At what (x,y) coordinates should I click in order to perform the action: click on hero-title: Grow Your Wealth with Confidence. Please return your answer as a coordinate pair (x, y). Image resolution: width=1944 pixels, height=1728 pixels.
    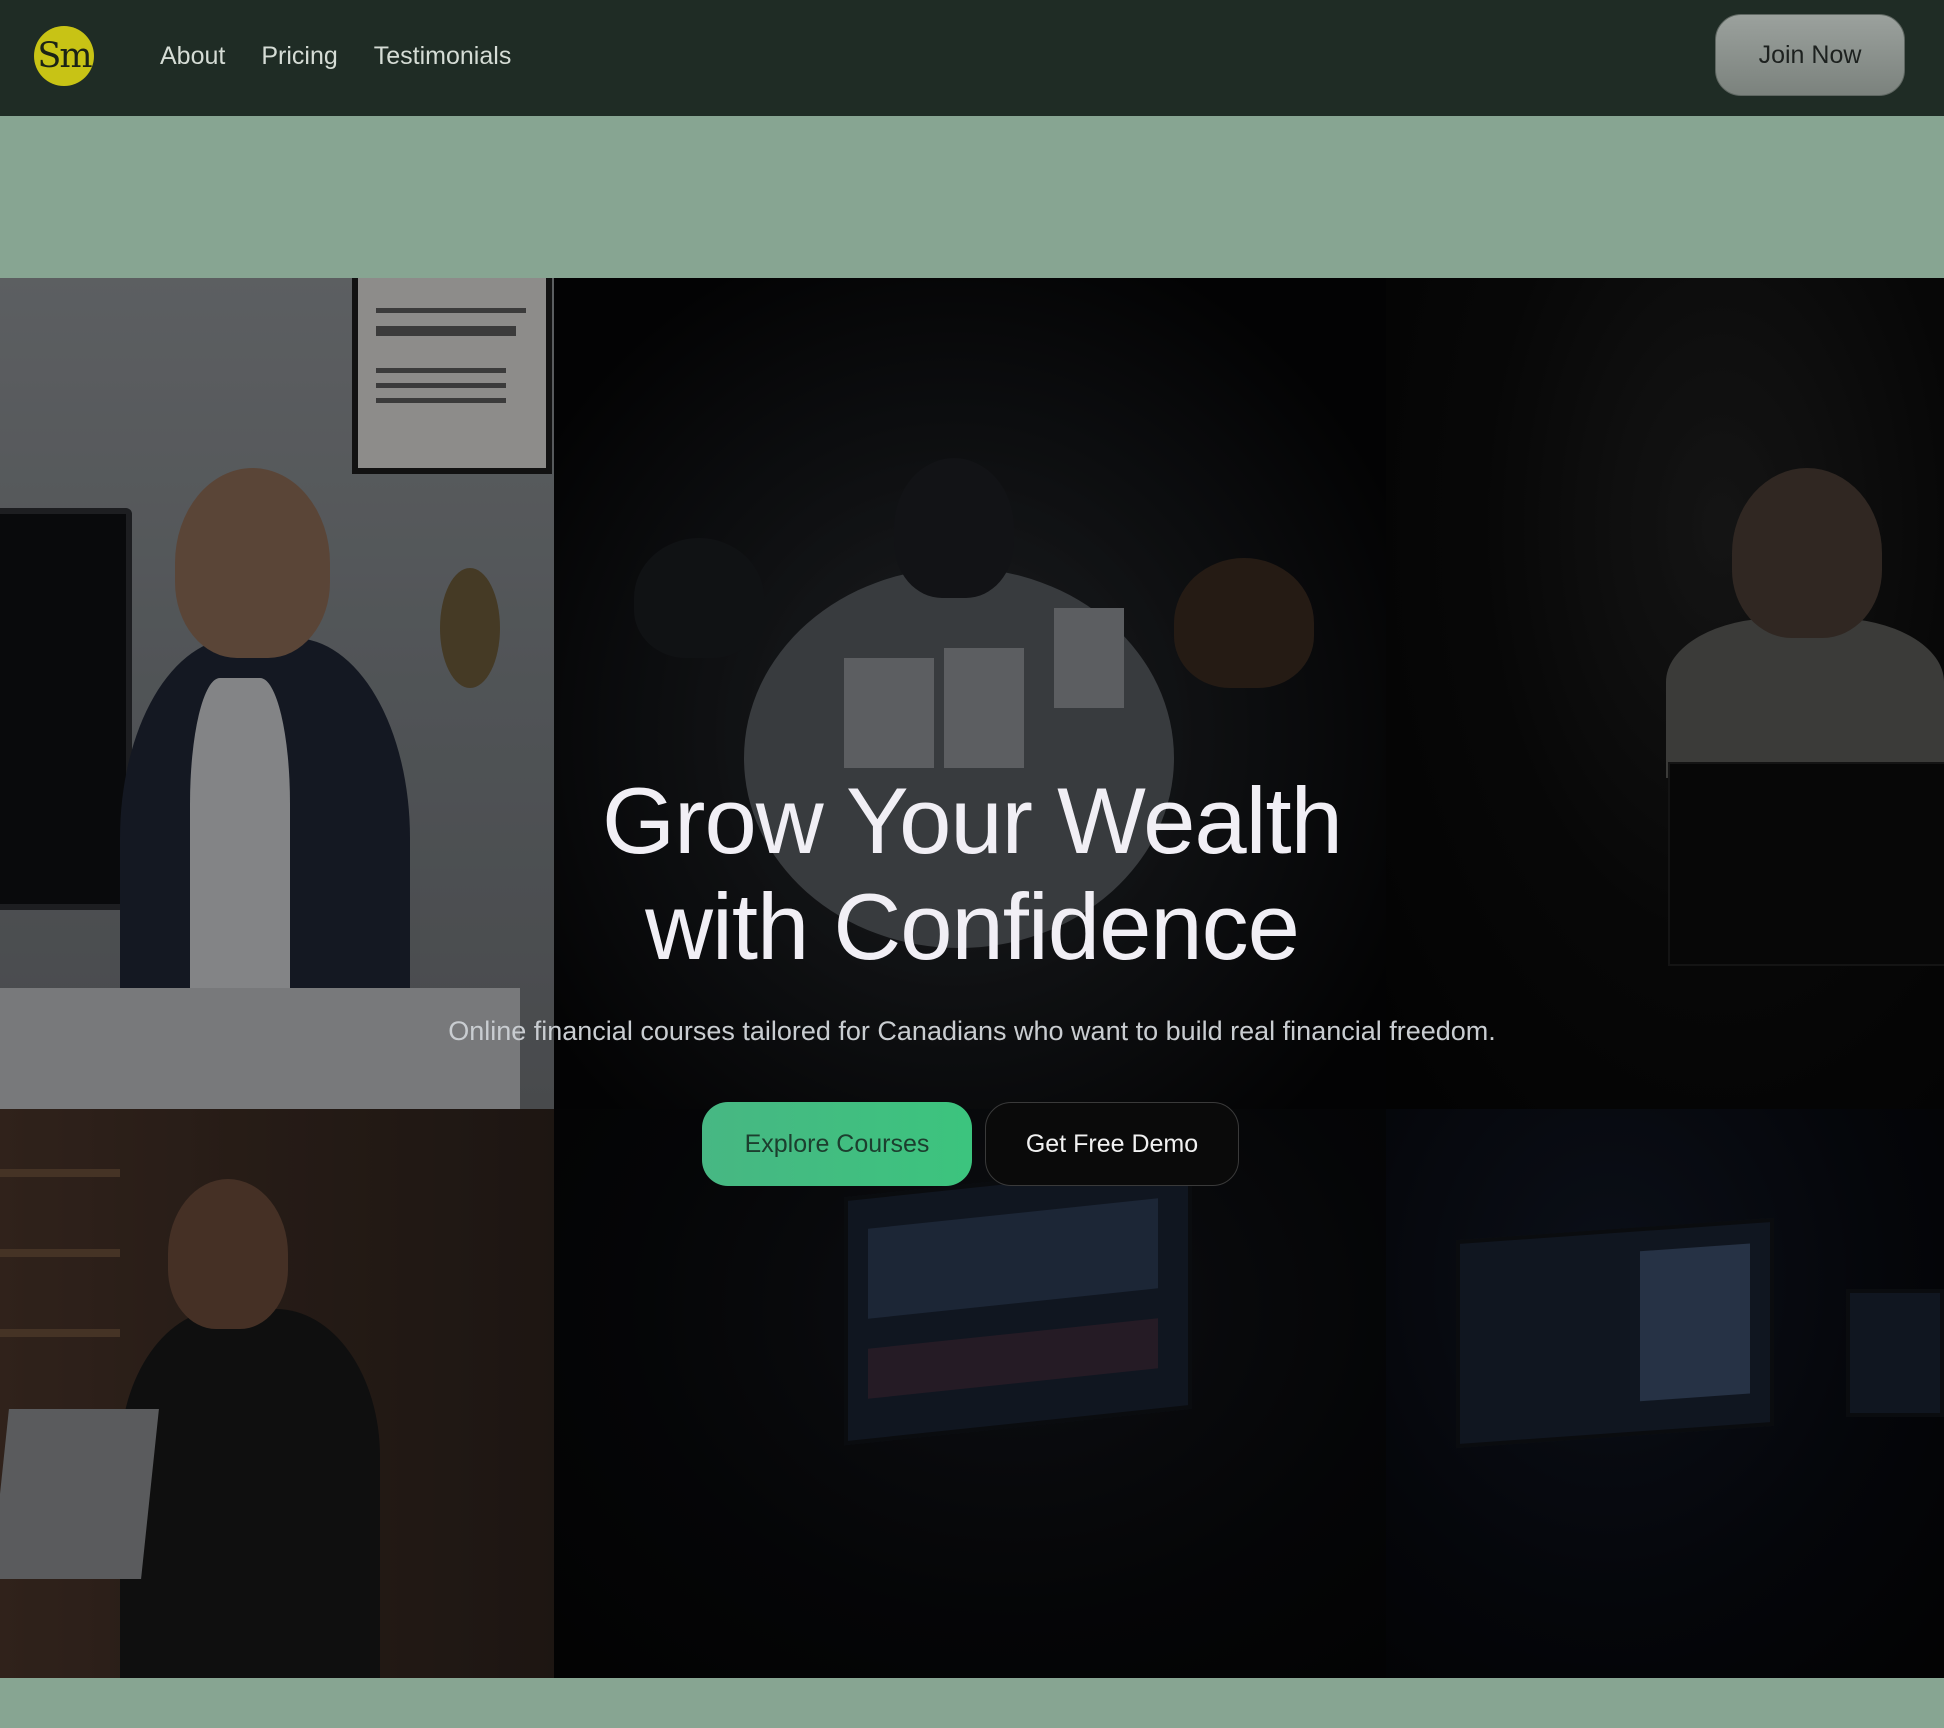
    Looking at the image, I should click on (972, 874).